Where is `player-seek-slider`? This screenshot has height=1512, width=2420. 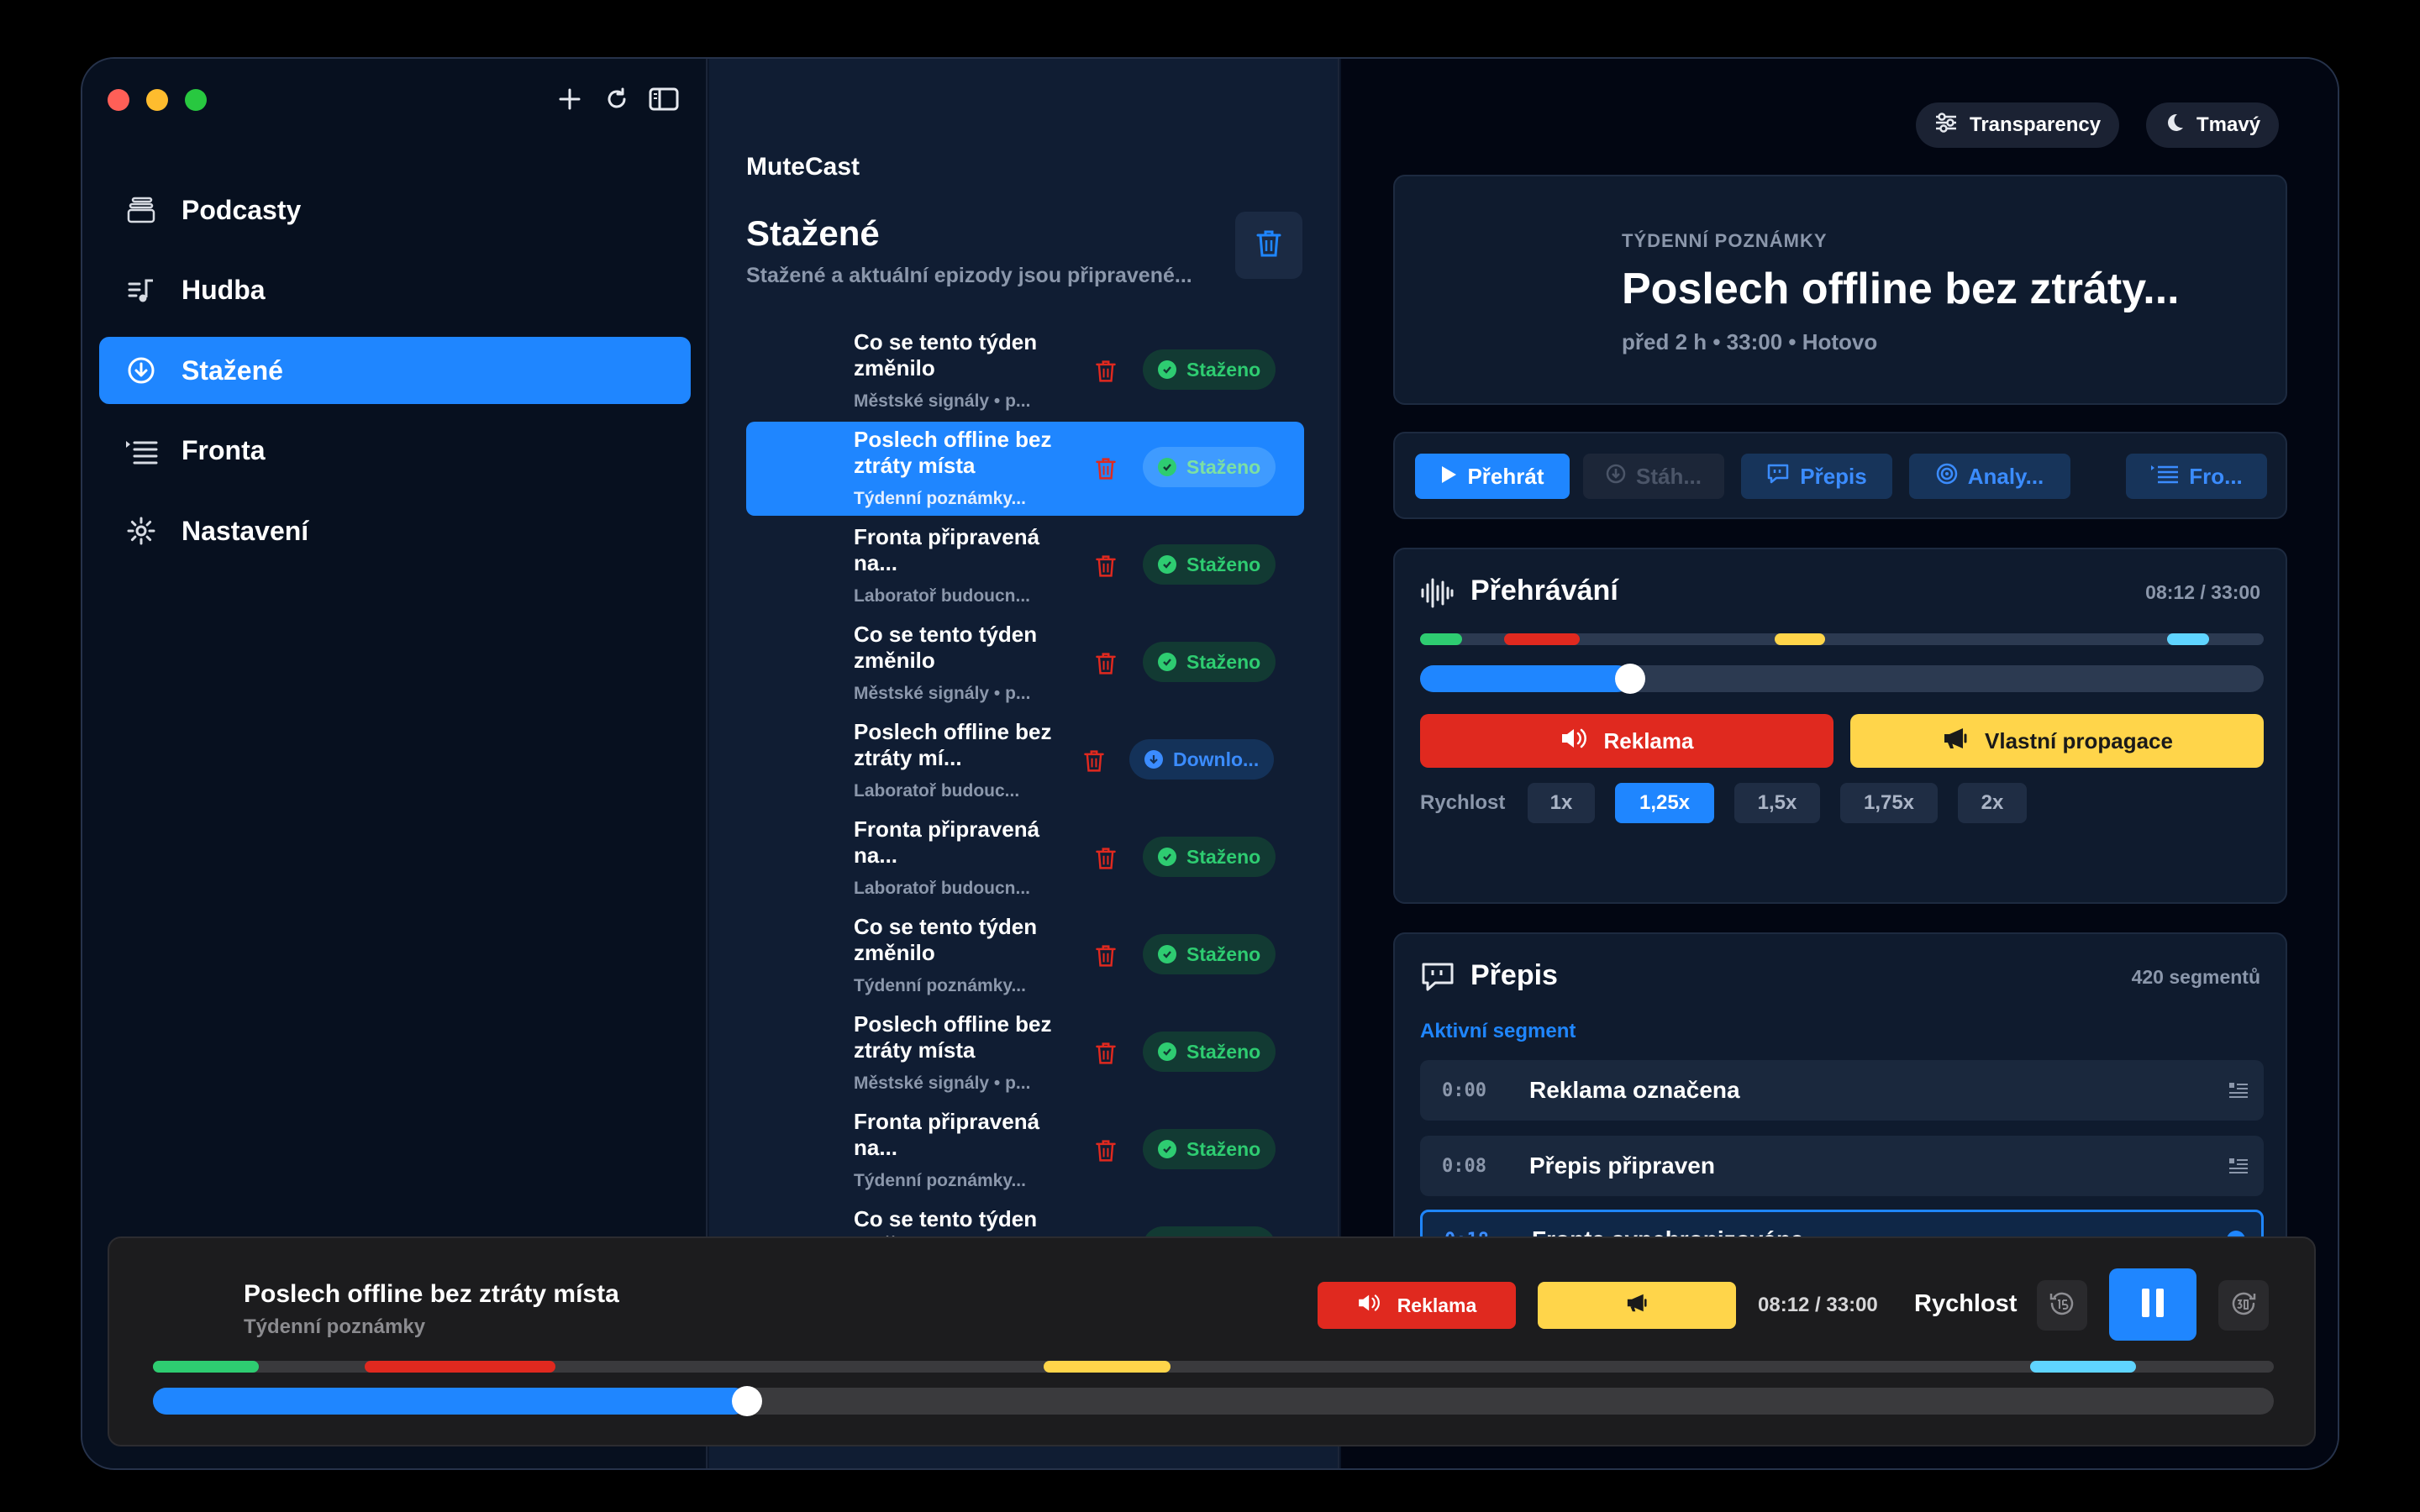
player-seek-slider is located at coordinates (1213, 1401).